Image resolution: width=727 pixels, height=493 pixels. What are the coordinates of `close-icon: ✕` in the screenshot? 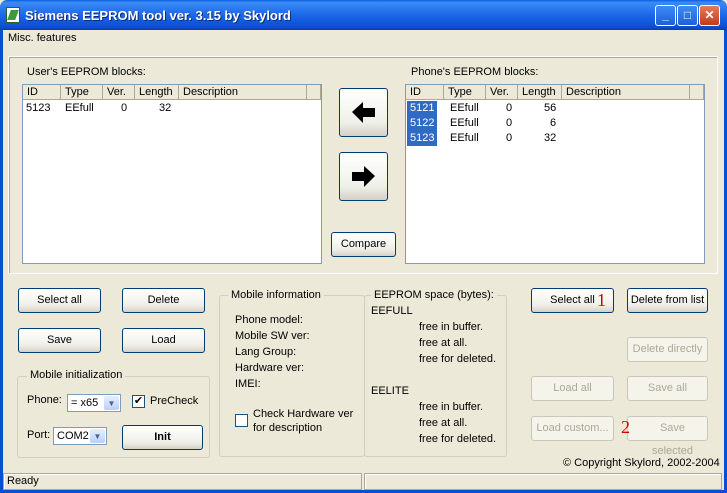 It's located at (709, 15).